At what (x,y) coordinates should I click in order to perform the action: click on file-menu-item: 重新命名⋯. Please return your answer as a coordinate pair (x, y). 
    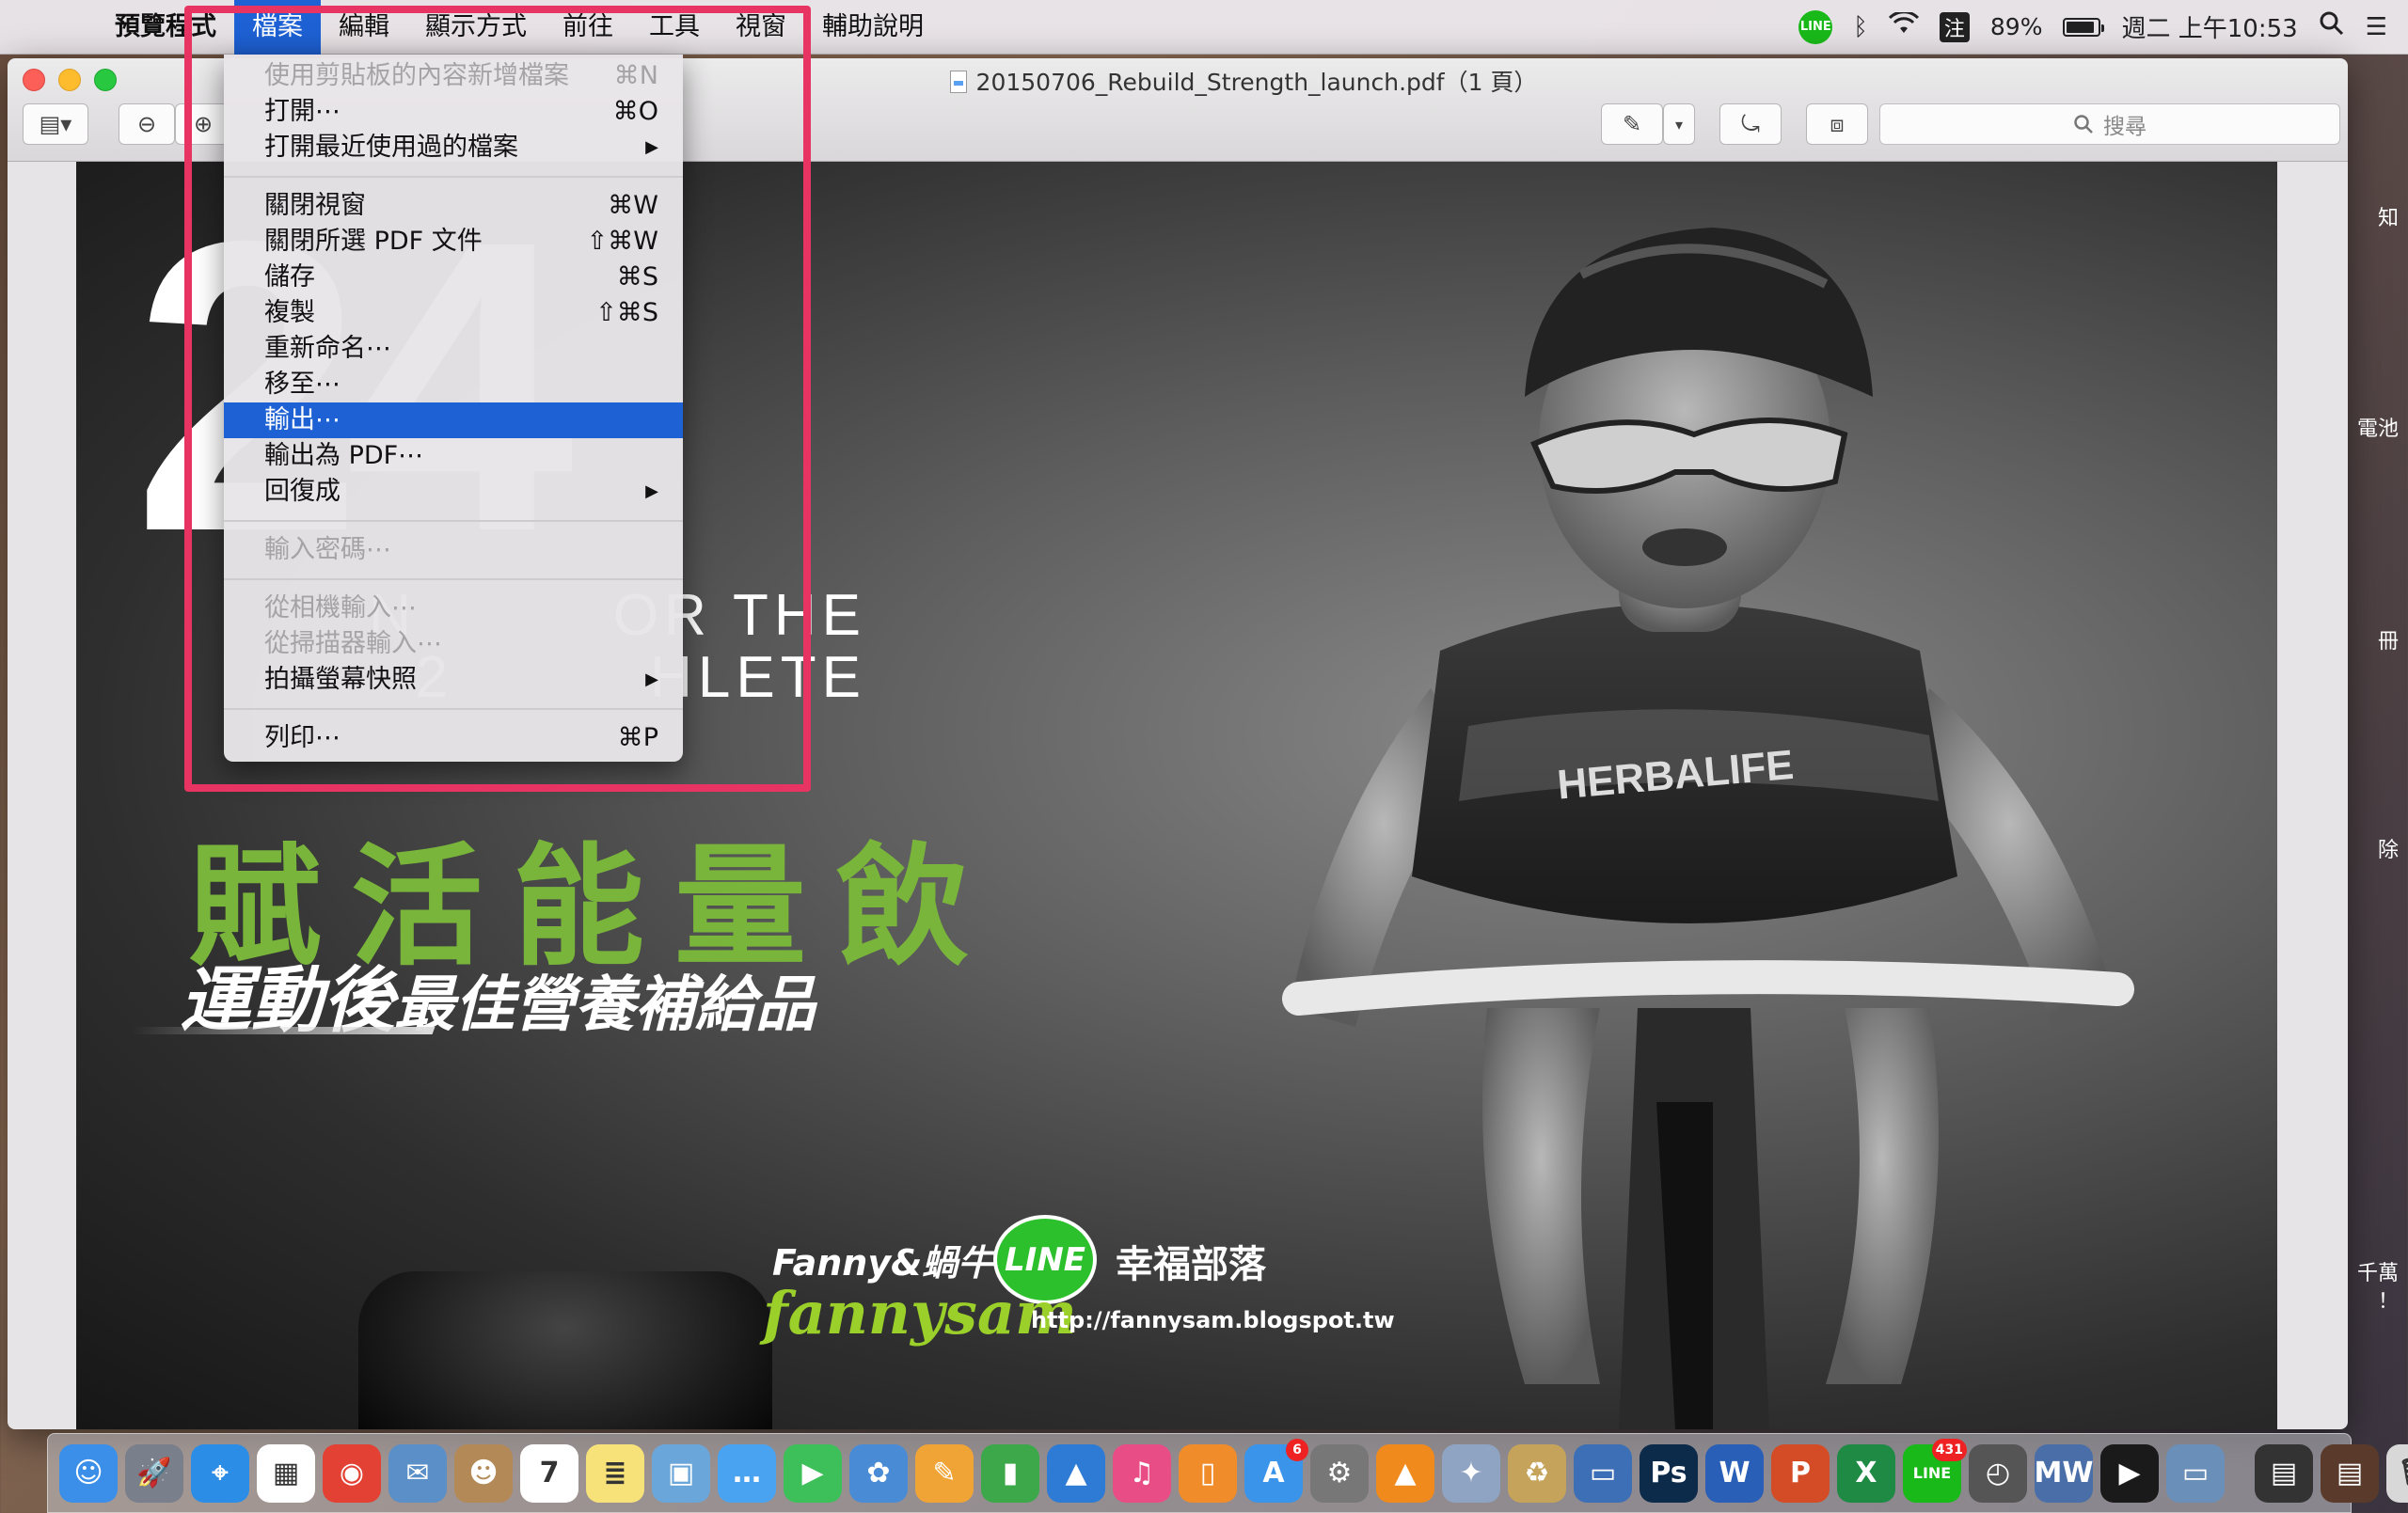
    Looking at the image, I should click on (454, 349).